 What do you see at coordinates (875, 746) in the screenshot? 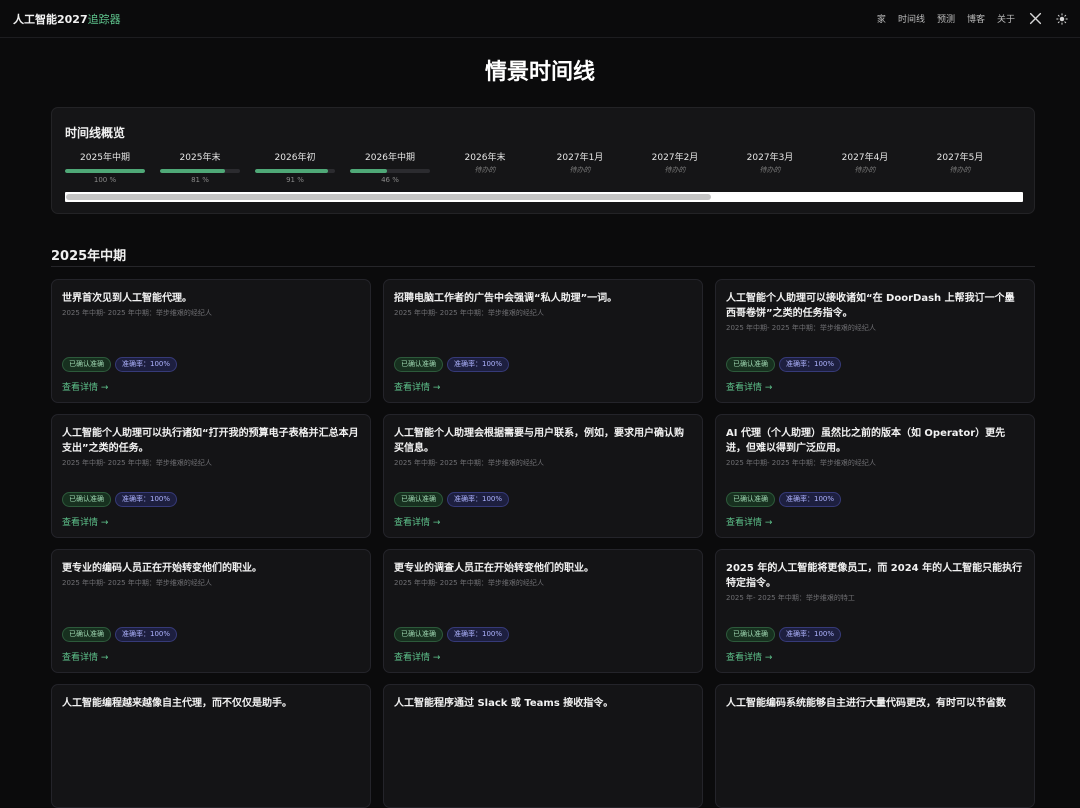
I see `prediction-card: 人工智能编码系统能够自主进行大量代码更改，有时可以节省数` at bounding box center [875, 746].